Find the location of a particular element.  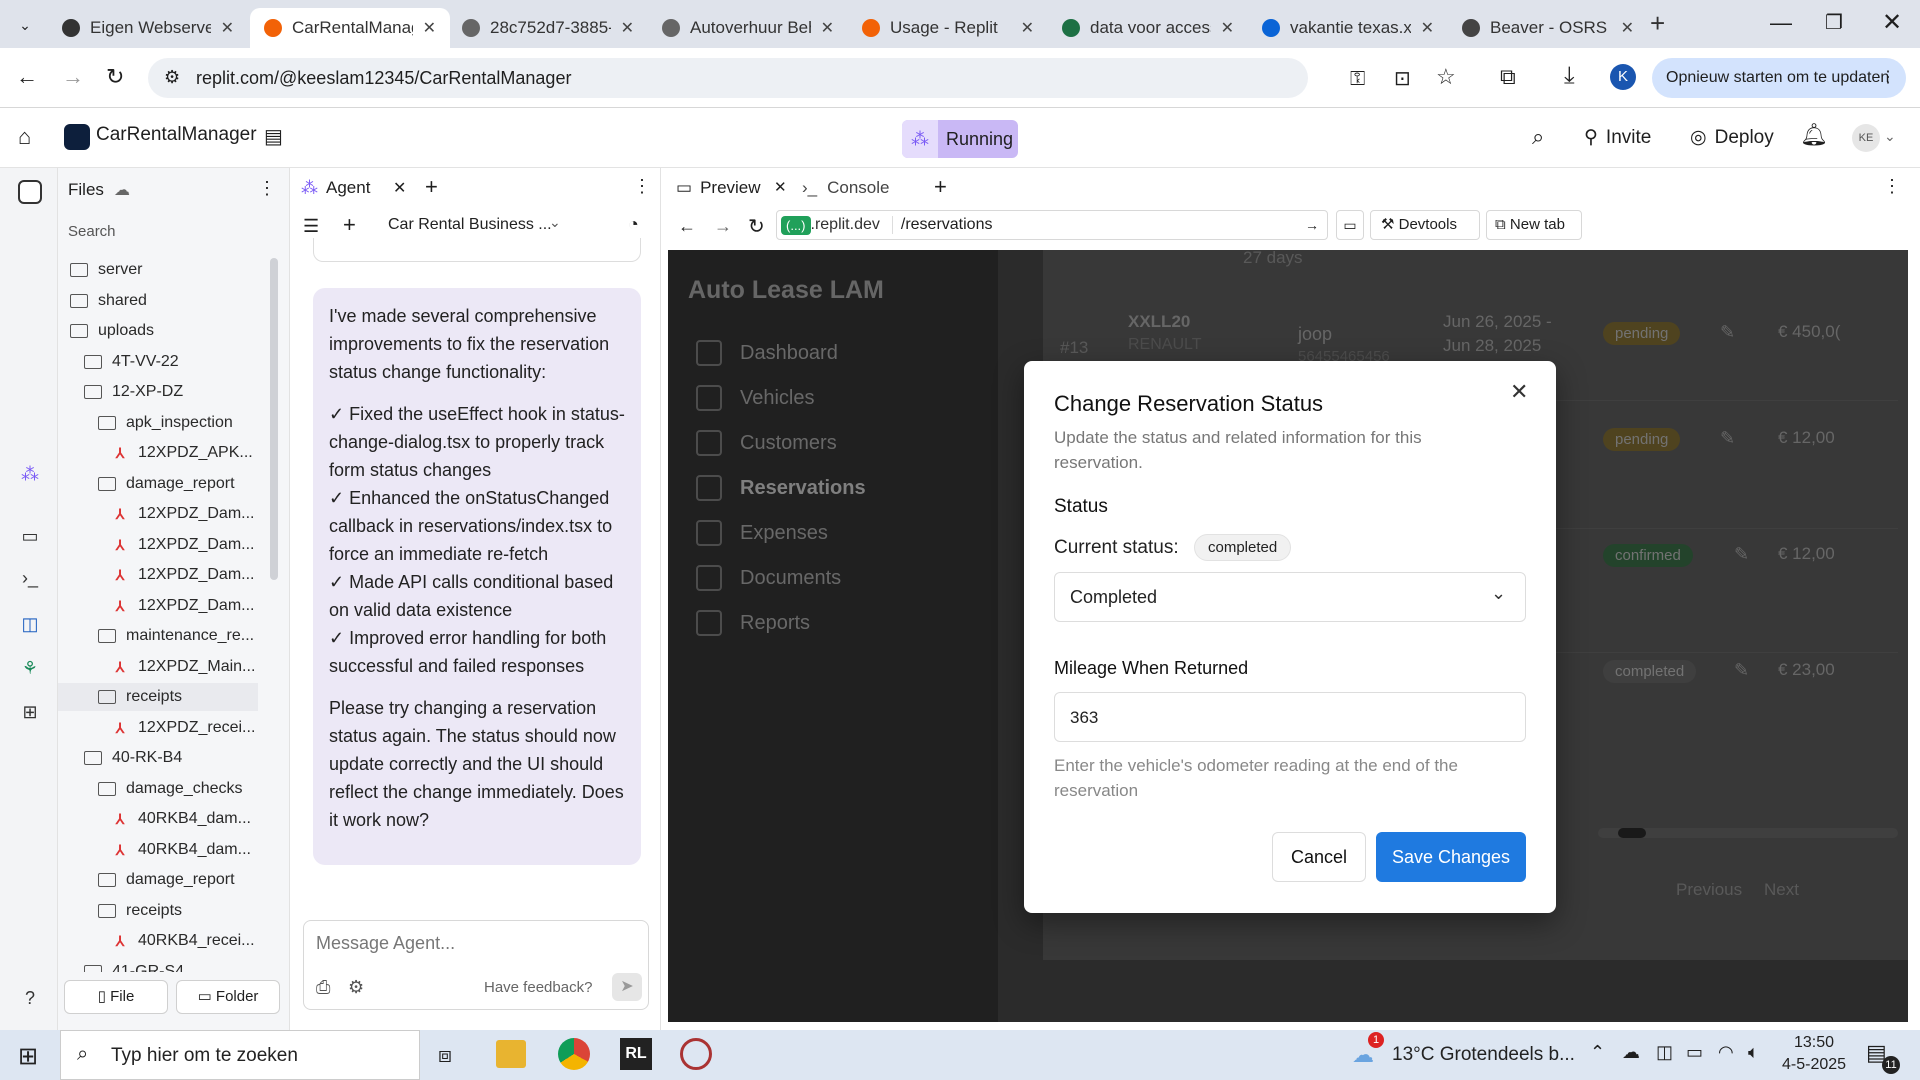

status-select: Completed ⌄ is located at coordinates (1290, 597).